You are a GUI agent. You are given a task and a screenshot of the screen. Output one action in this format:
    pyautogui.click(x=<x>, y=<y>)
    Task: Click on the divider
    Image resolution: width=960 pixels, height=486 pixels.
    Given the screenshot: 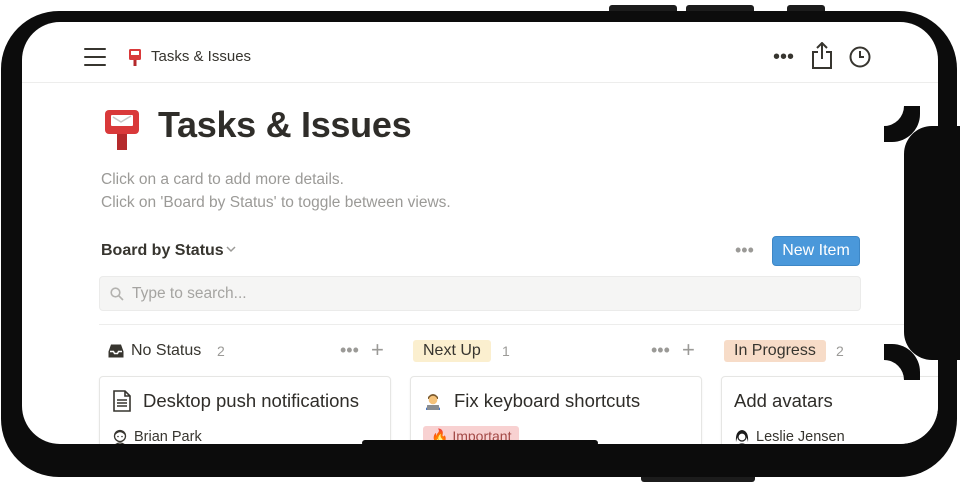 What is the action you would take?
    pyautogui.click(x=518, y=324)
    